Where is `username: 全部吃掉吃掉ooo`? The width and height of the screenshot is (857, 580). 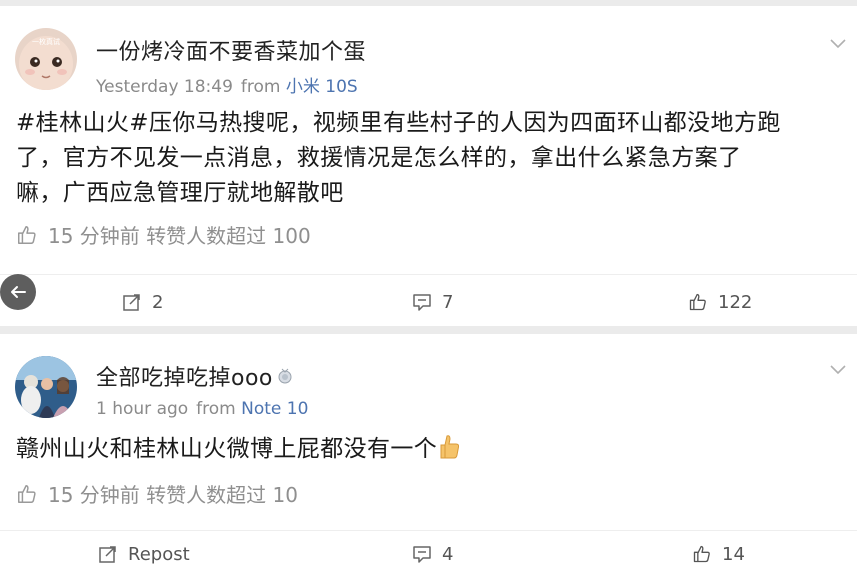
username: 全部吃掉吃掉ooo is located at coordinates (194, 376).